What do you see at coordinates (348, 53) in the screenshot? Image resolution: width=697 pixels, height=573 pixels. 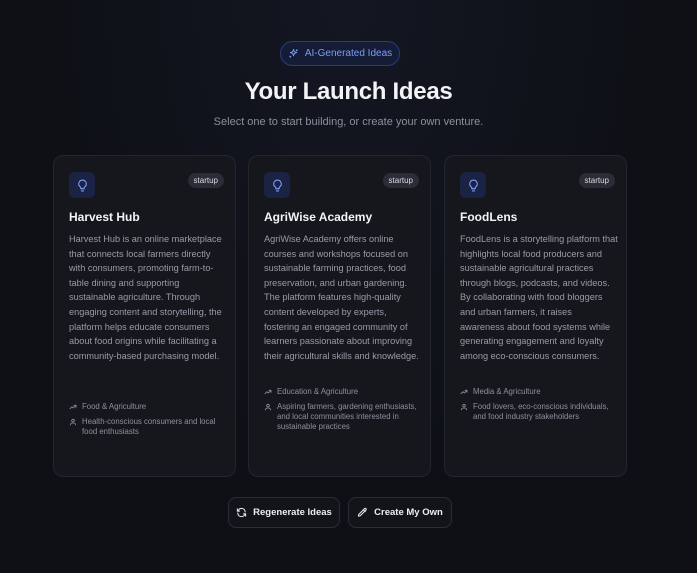 I see `badge-label: AI-Generated Ideas` at bounding box center [348, 53].